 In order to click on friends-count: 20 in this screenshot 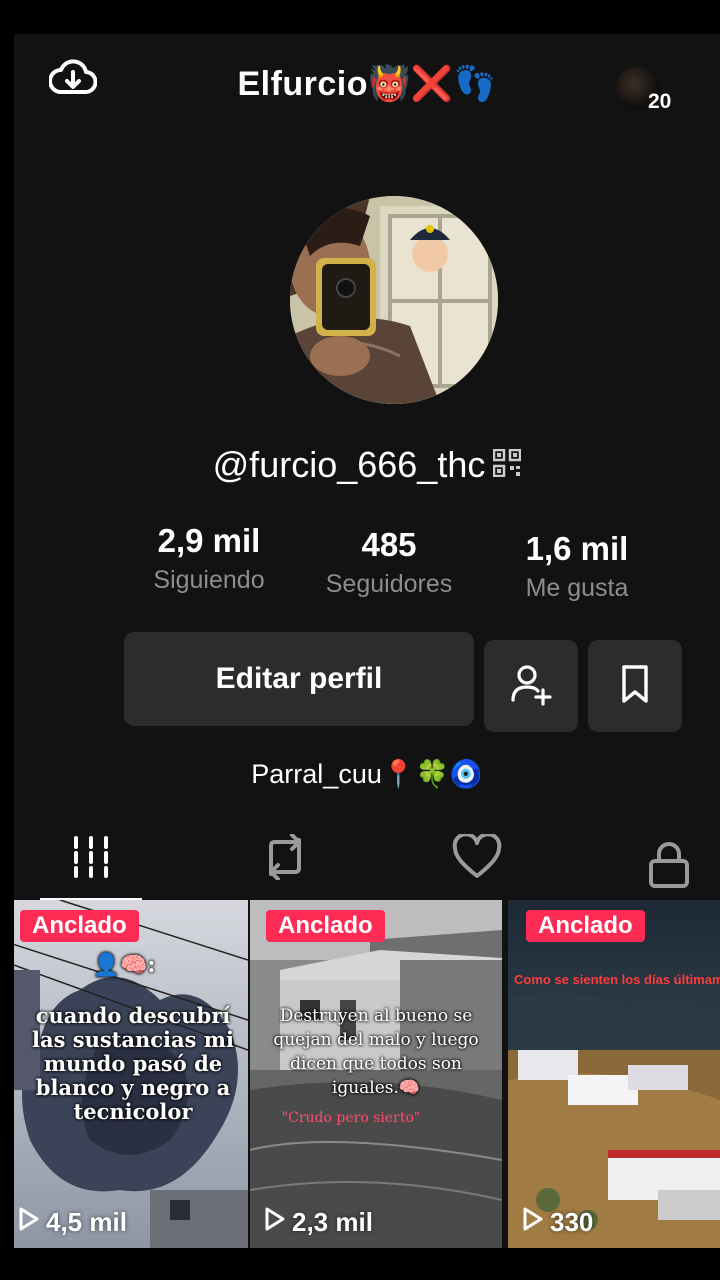, I will do `click(660, 101)`.